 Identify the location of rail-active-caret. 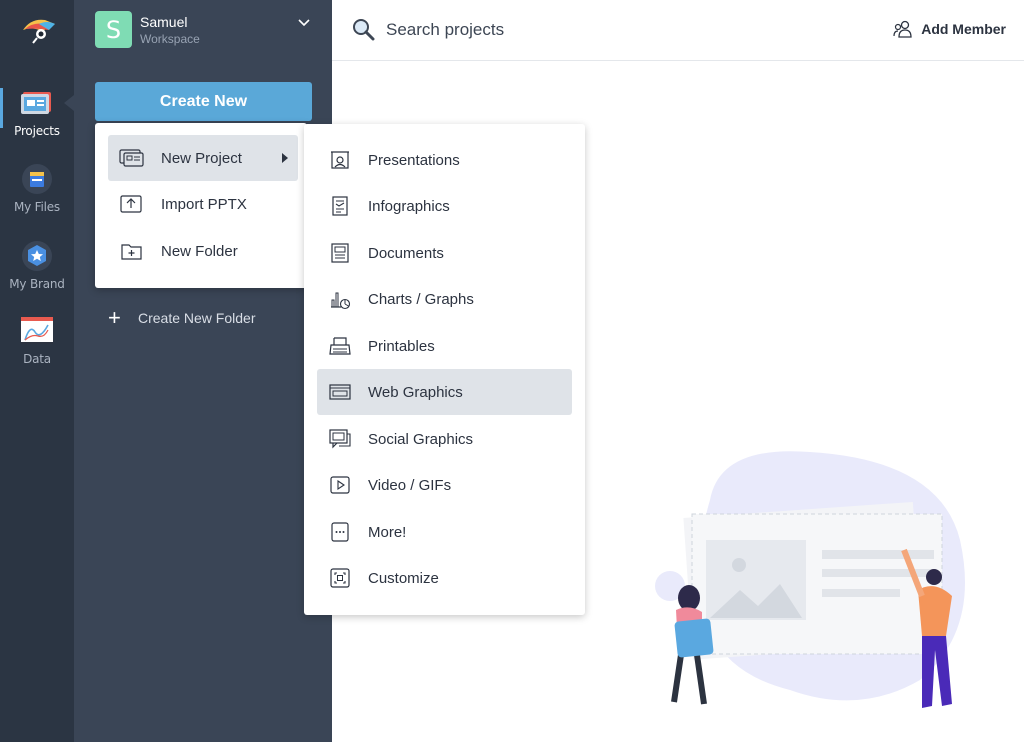
(69, 103).